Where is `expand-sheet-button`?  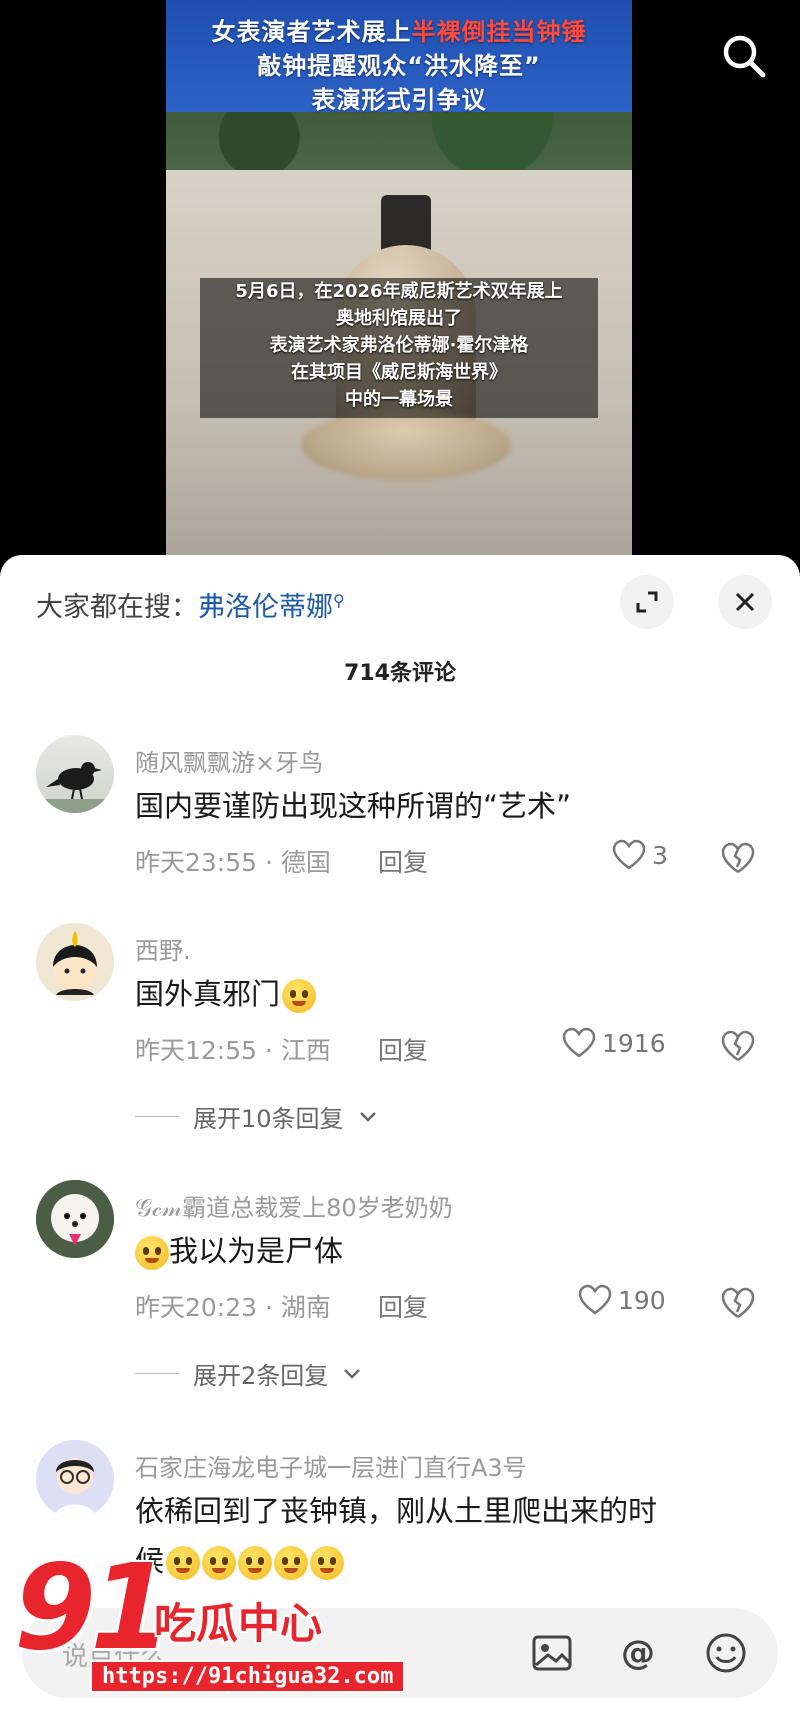
expand-sheet-button is located at coordinates (647, 602).